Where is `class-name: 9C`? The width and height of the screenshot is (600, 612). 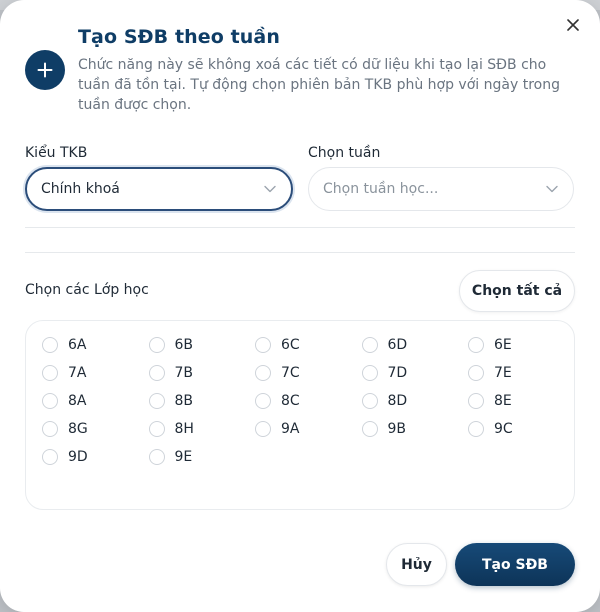 class-name: 9C is located at coordinates (503, 429).